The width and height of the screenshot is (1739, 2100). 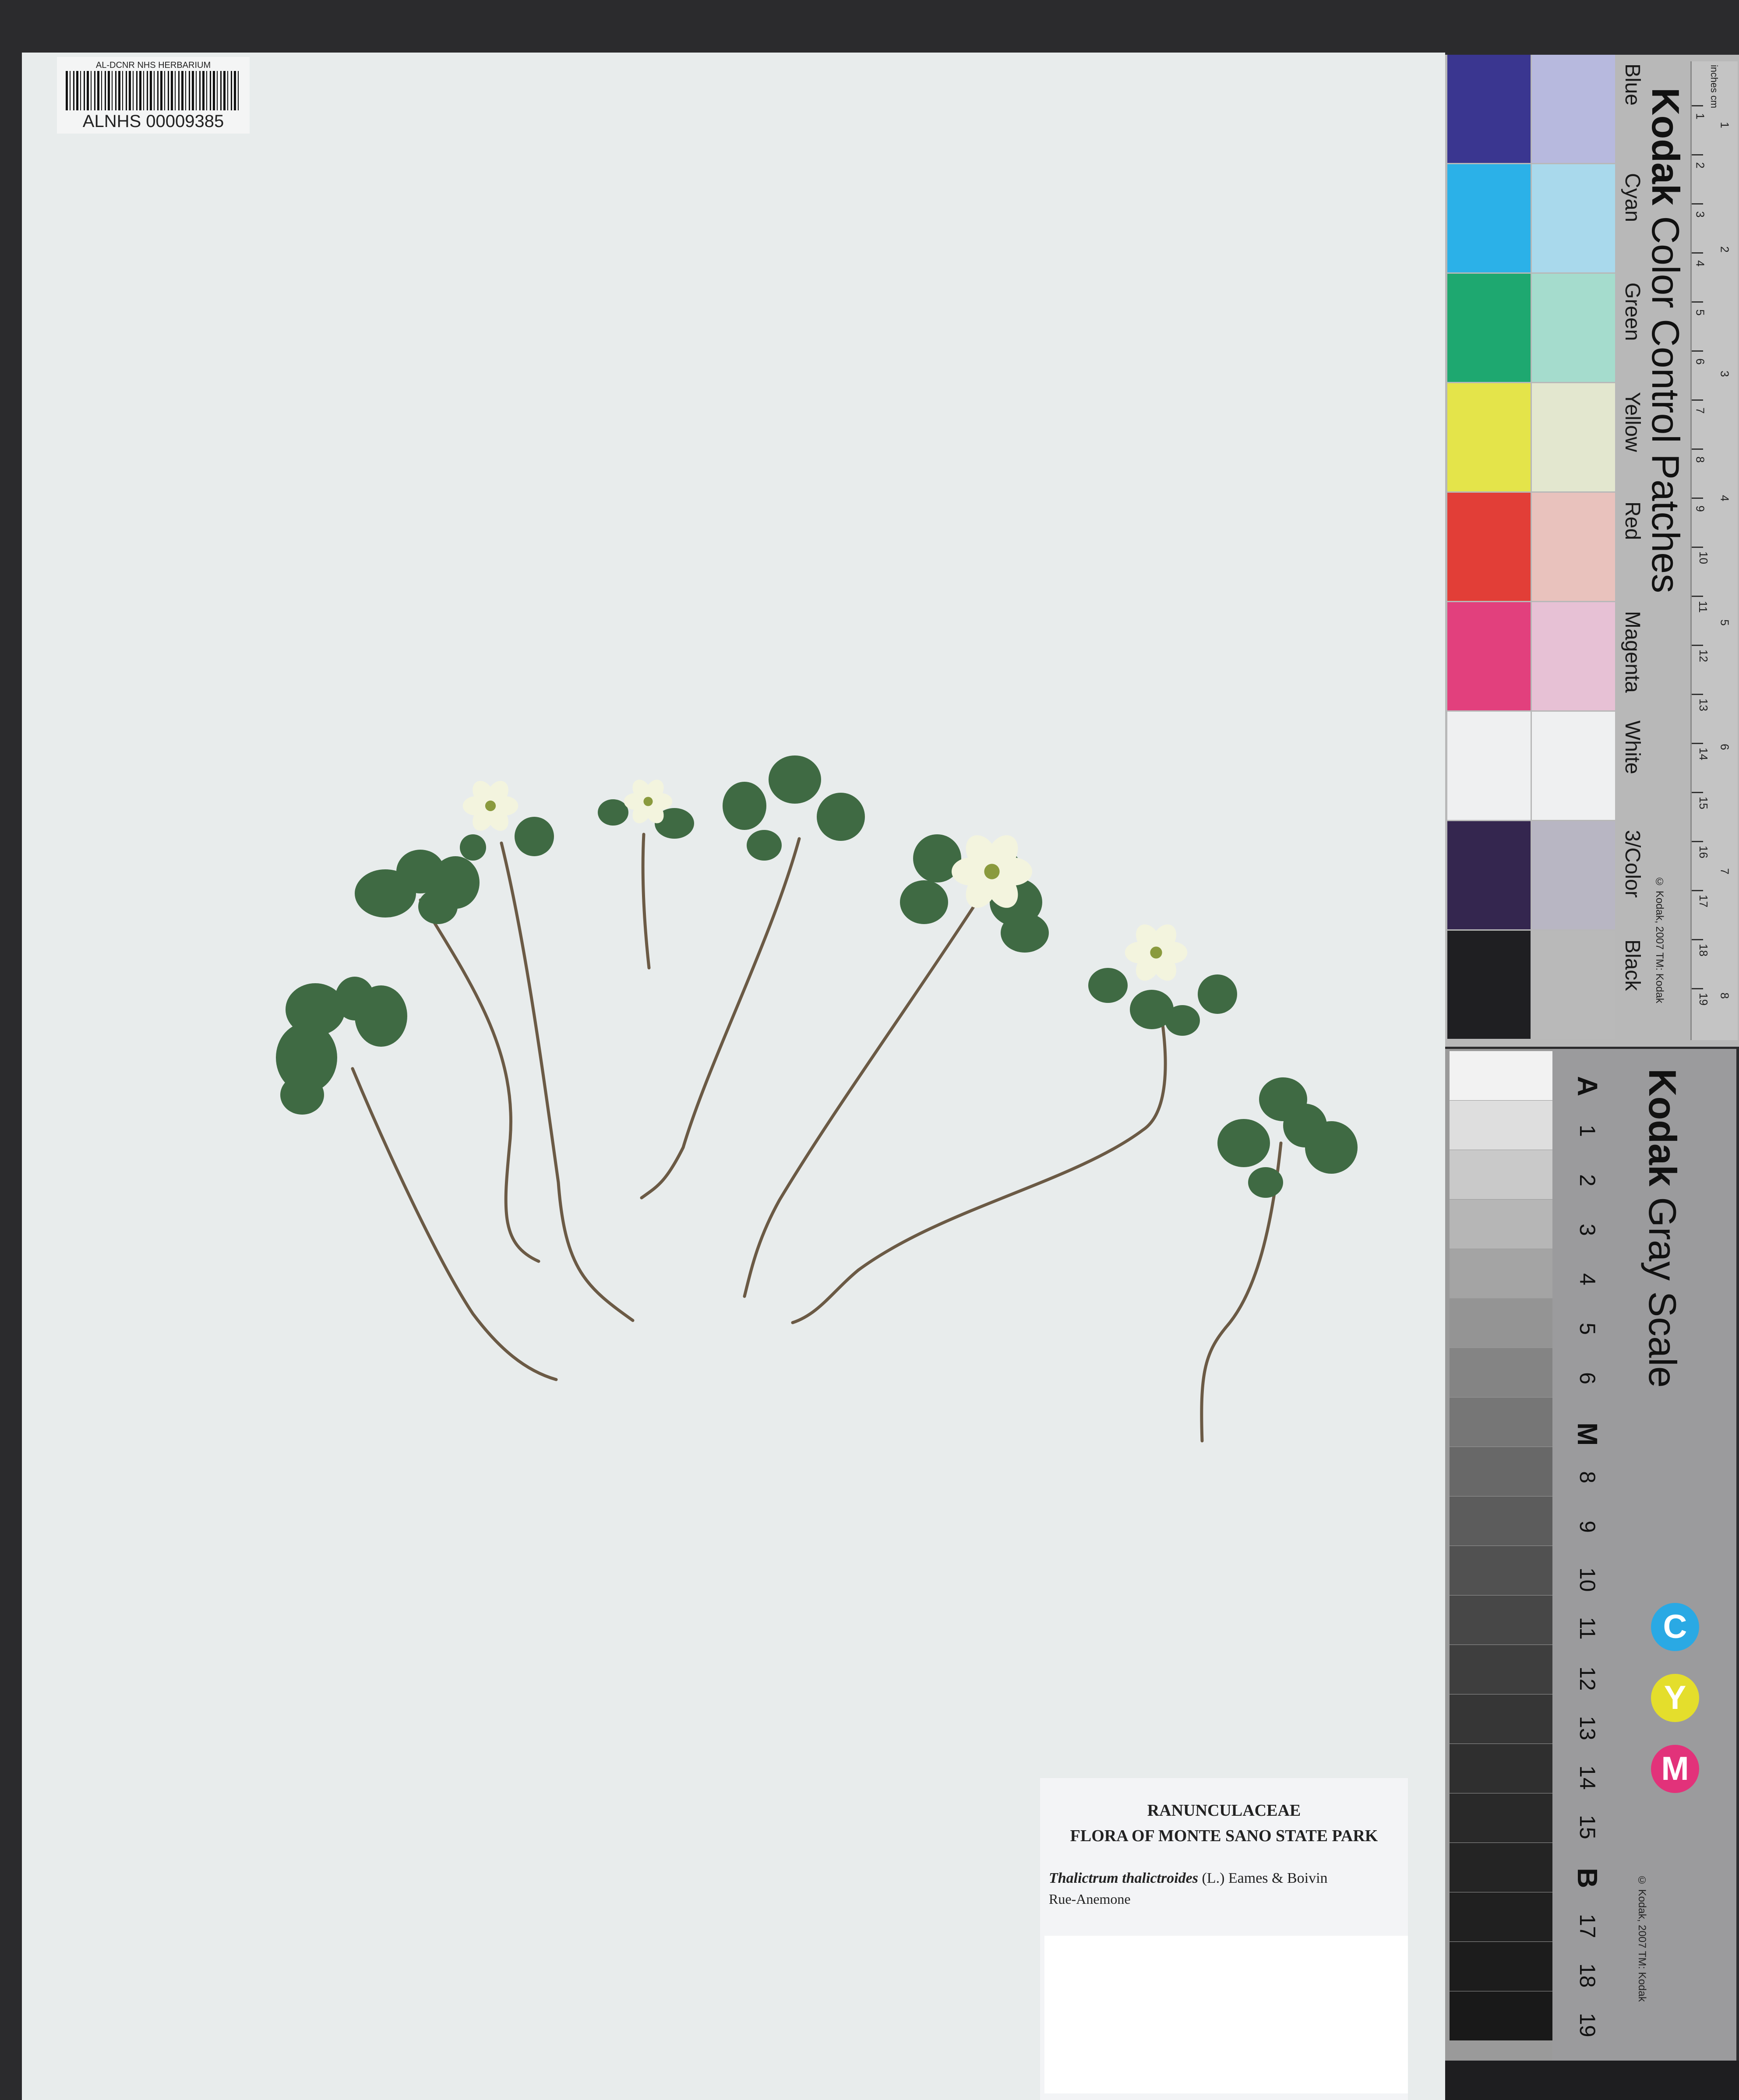 What do you see at coordinates (1632, 965) in the screenshot?
I see `color-patch-label: Black` at bounding box center [1632, 965].